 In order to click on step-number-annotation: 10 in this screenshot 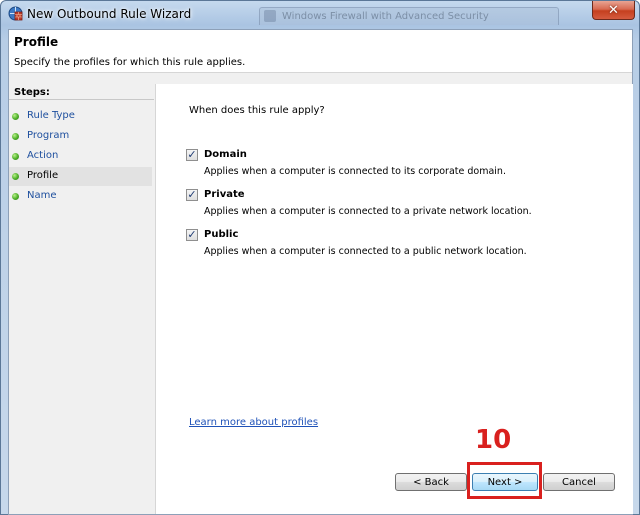, I will do `click(493, 440)`.